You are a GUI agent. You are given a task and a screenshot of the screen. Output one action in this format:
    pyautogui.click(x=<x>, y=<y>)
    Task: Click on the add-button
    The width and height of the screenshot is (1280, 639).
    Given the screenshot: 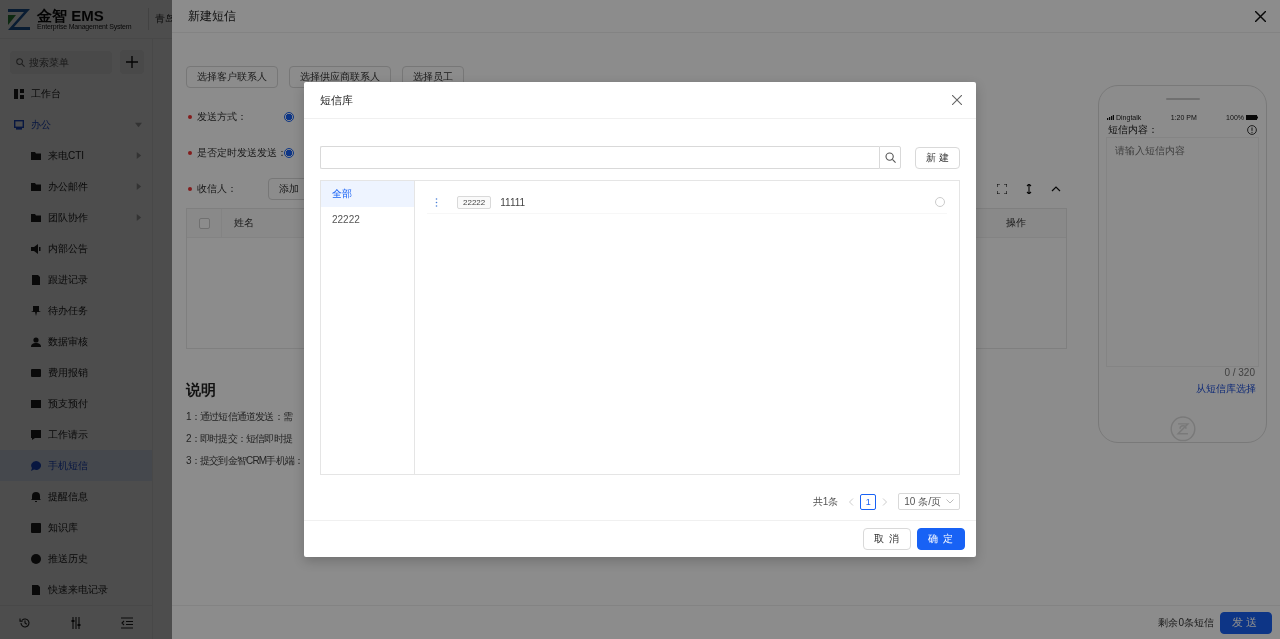 What is the action you would take?
    pyautogui.click(x=132, y=62)
    